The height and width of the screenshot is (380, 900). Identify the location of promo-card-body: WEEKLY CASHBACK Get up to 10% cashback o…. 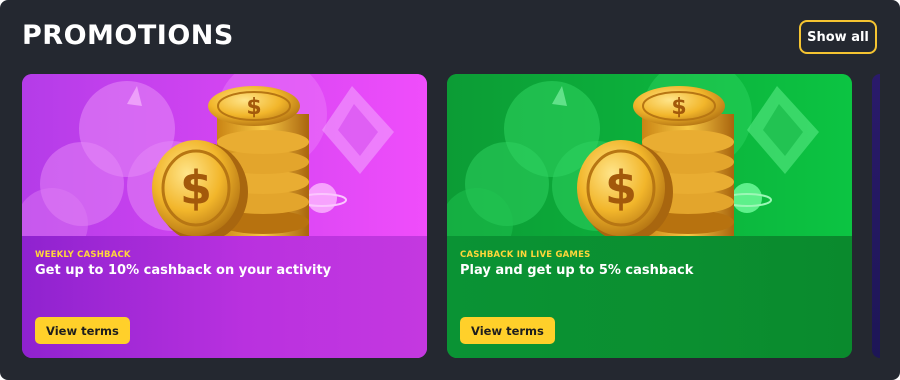
(224, 297).